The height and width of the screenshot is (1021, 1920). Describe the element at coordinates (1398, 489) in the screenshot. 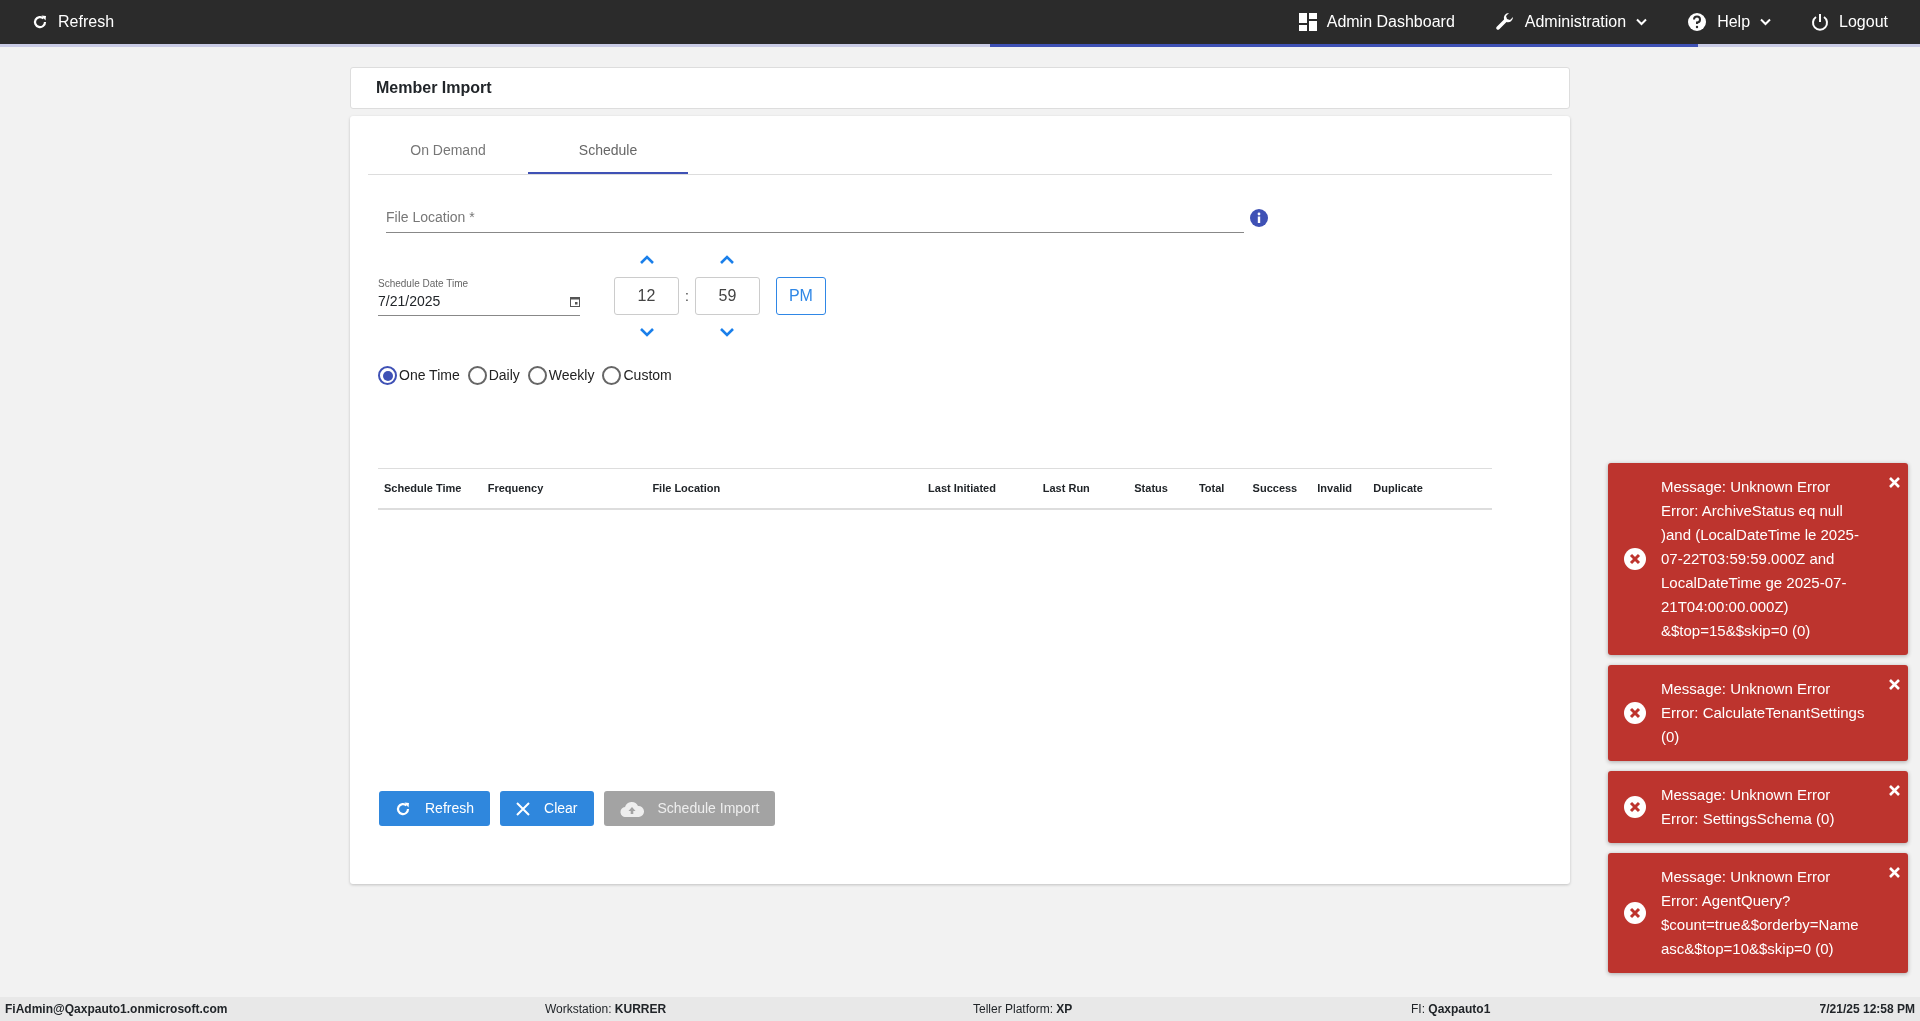

I see `column-header: Duplicate` at that location.